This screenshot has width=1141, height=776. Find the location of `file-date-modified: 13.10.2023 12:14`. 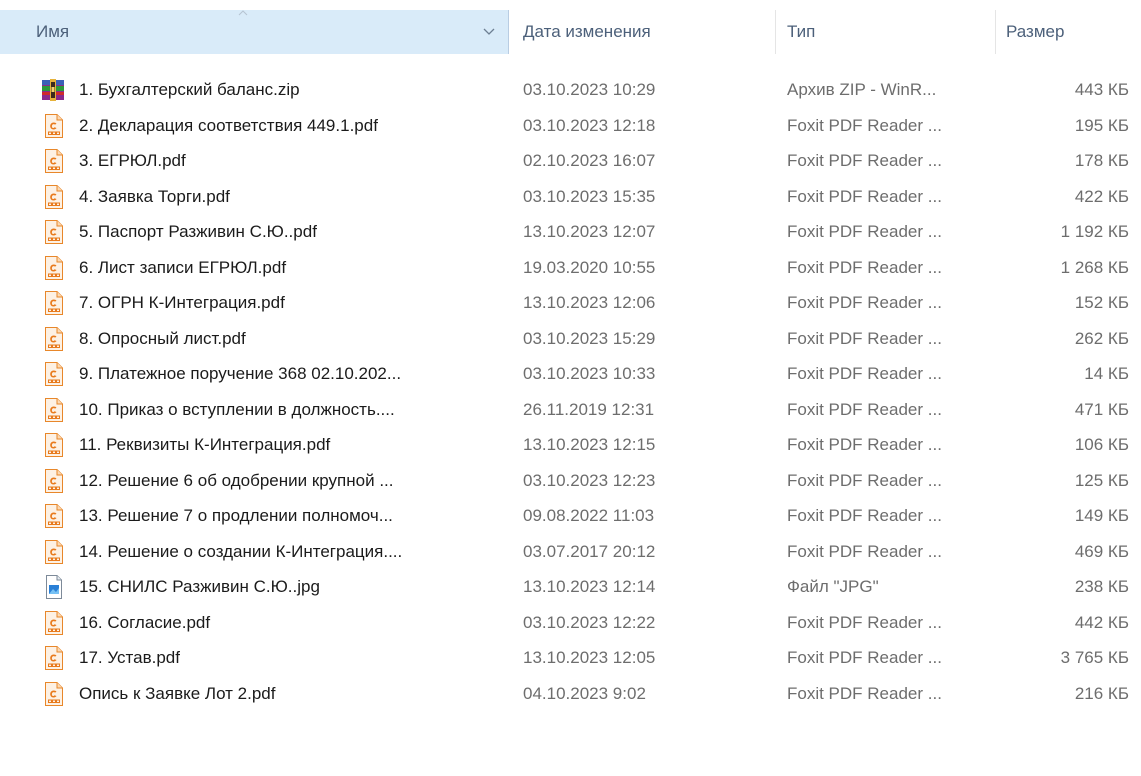

file-date-modified: 13.10.2023 12:14 is located at coordinates (589, 586).